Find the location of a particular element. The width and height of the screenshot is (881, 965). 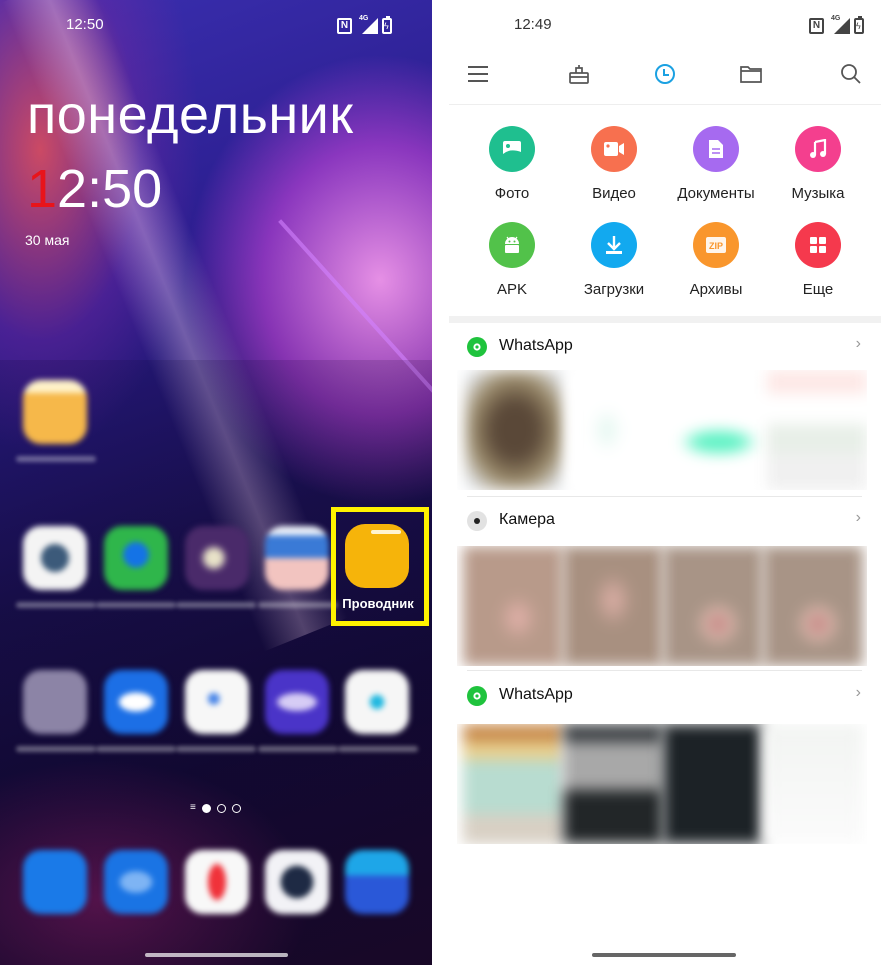

status-icons: N 4G is located at coordinates (364, 24).